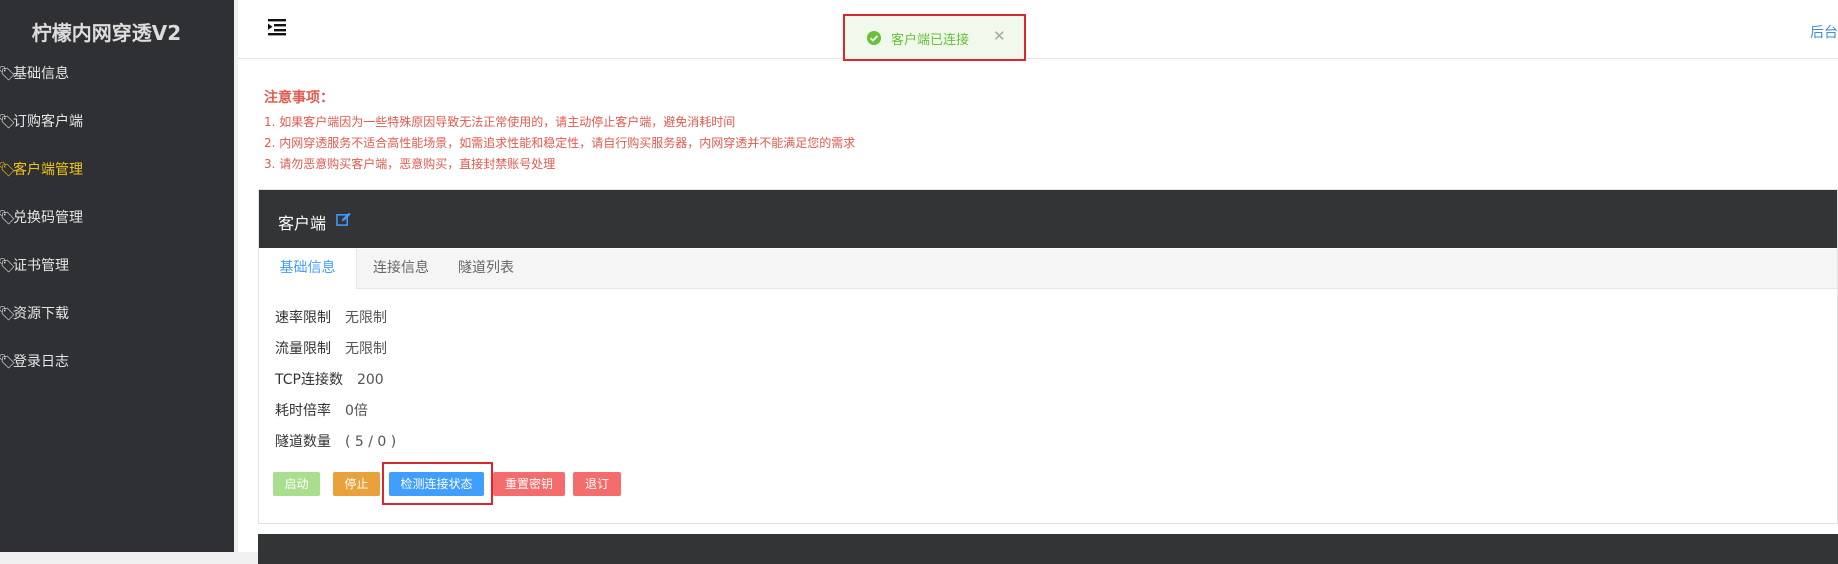 The width and height of the screenshot is (1838, 564). I want to click on sidebar-item-label: 资源下载, so click(41, 314).